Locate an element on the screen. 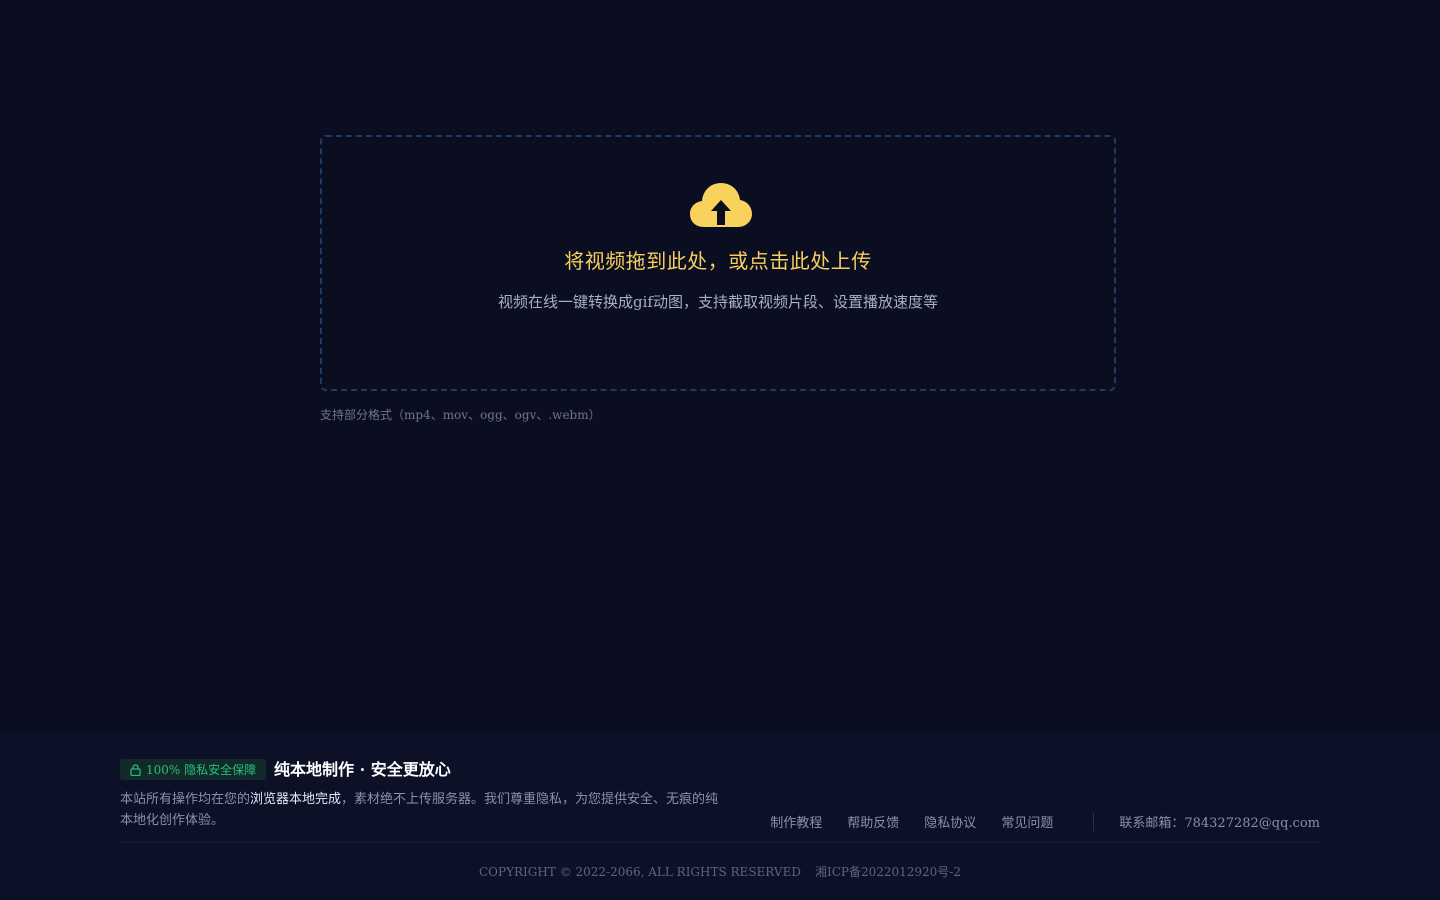 Image resolution: width=1440 pixels, height=900 pixels. privacy-badge: 100% 隐私安全保障 is located at coordinates (193, 769).